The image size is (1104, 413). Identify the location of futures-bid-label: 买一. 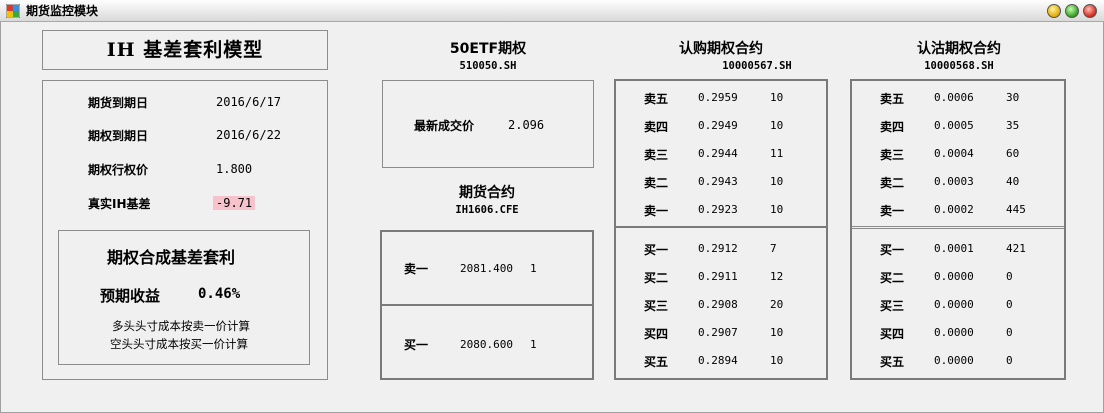
(416, 345).